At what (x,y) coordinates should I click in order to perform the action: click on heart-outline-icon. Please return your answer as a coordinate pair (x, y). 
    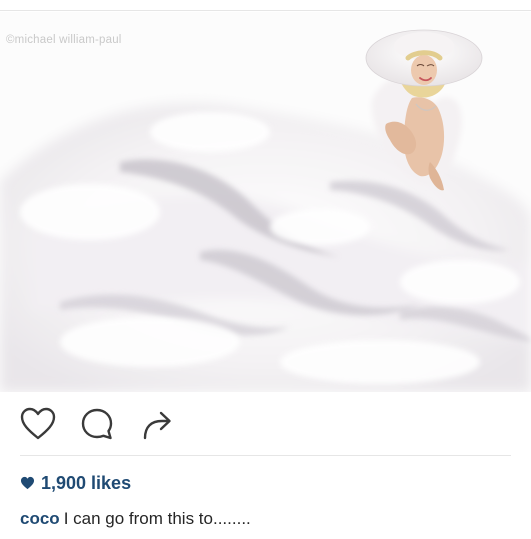
    Looking at the image, I should click on (38, 423).